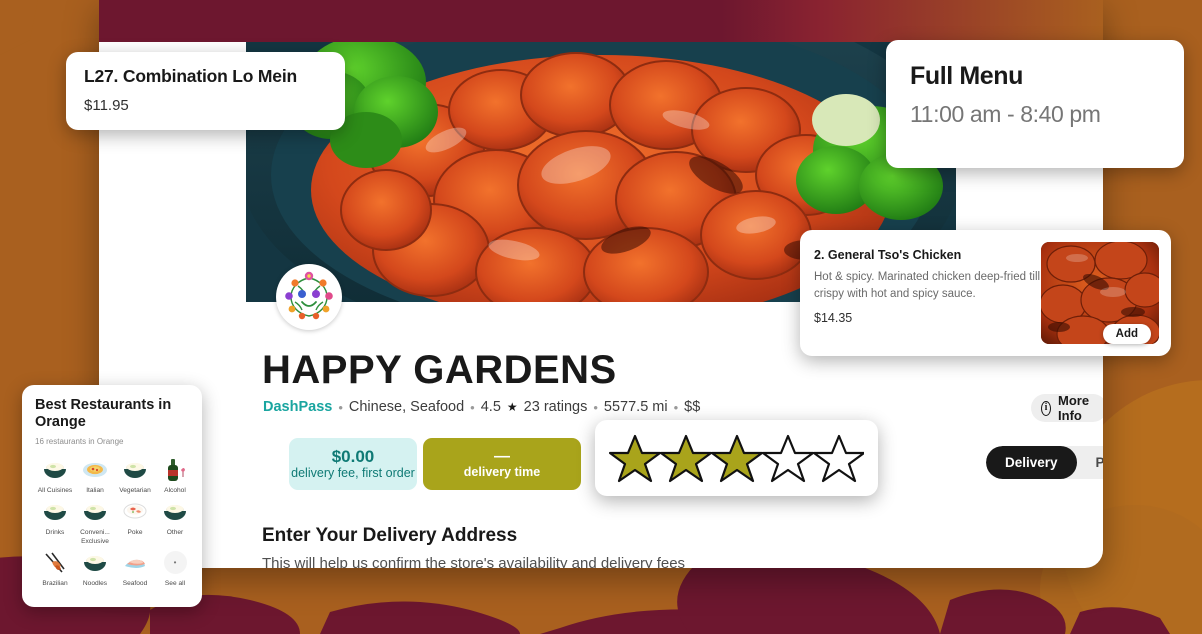 This screenshot has height=634, width=1202. I want to click on add-button: Add, so click(1126, 334).